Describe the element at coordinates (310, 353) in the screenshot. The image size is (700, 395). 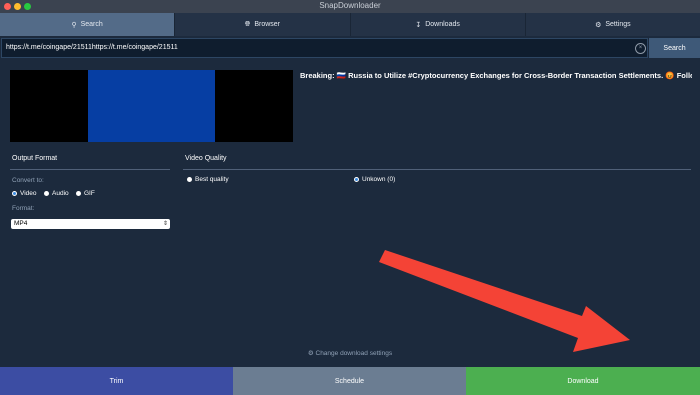
I see `gear-icon: ⚙` at that location.